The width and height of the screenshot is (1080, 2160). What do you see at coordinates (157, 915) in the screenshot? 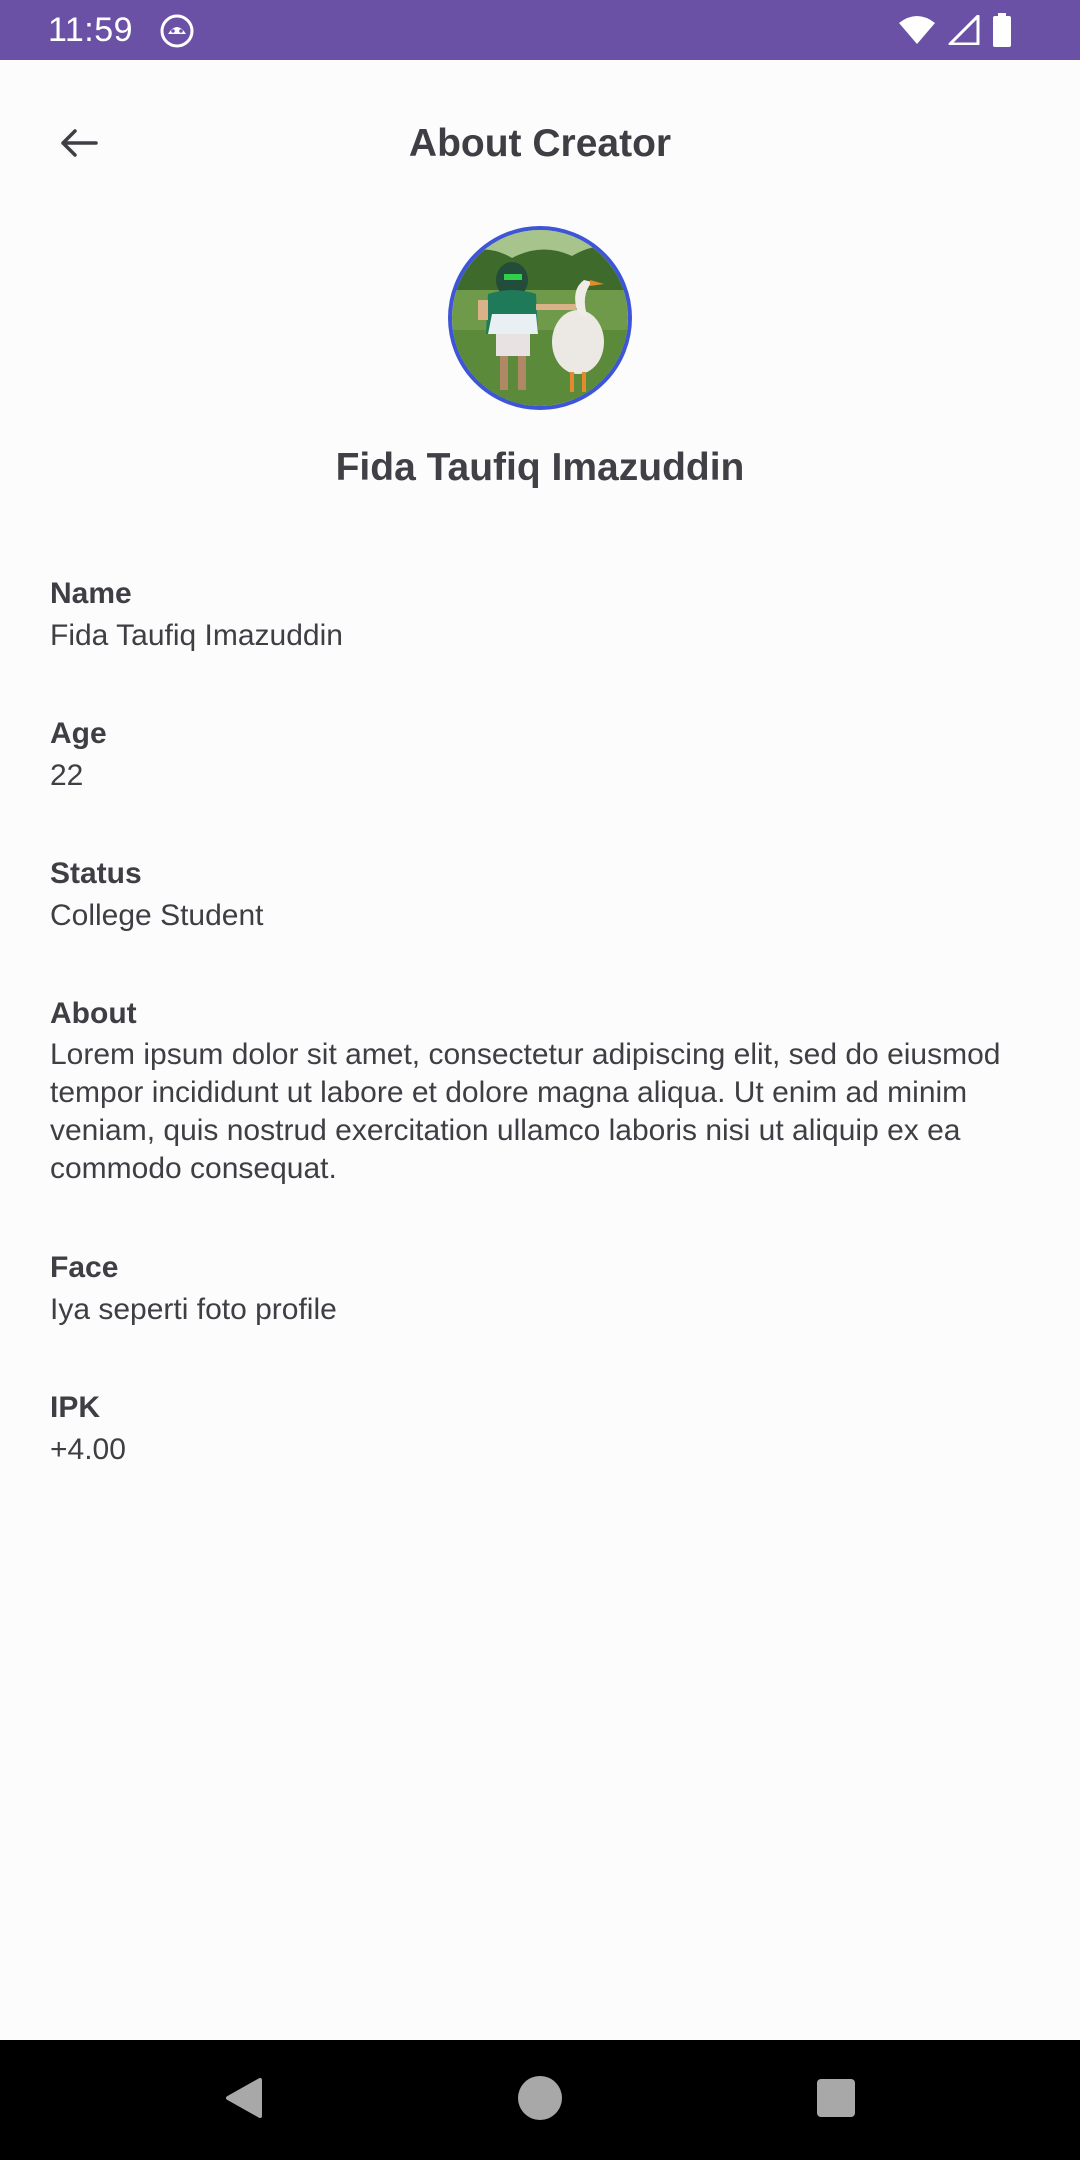
I see `info-value: College Student` at bounding box center [157, 915].